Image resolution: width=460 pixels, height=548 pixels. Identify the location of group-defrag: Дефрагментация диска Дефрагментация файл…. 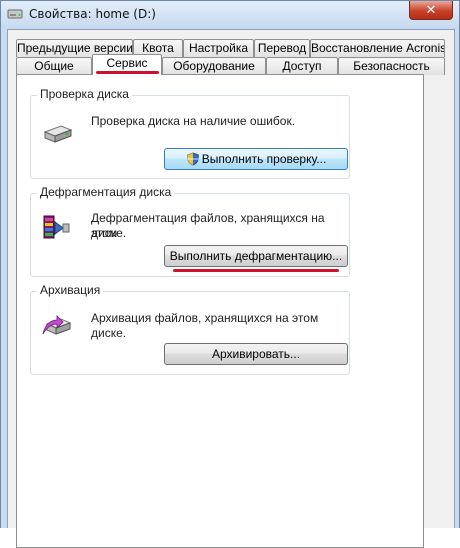
(190, 231).